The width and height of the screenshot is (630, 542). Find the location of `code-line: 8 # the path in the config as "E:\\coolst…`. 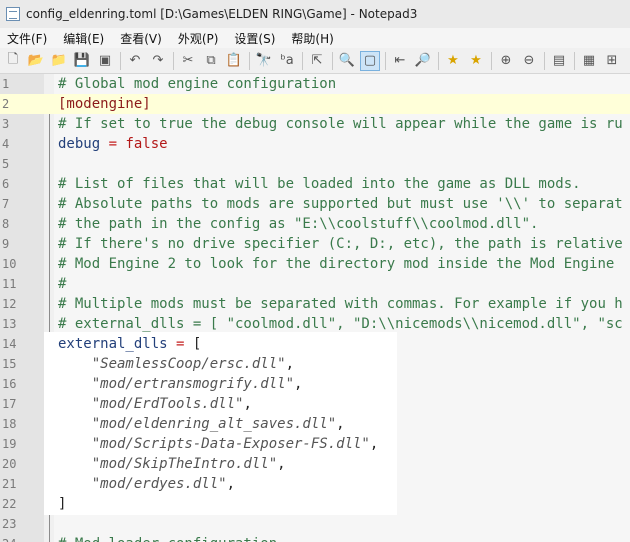

code-line: 8 # the path in the config as "E:\\coolst… is located at coordinates (315, 224).